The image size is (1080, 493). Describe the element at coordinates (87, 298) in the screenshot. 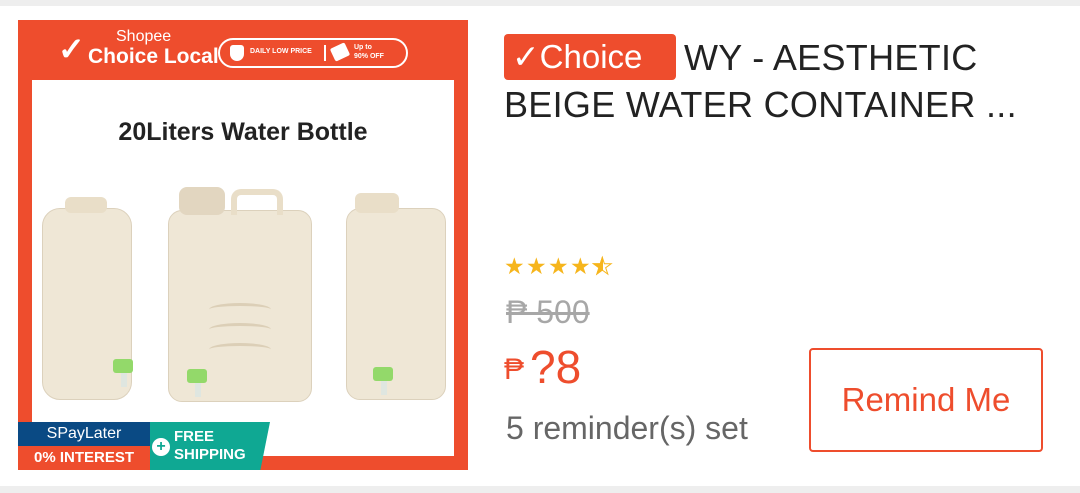

I see `bottle-side-view` at that location.